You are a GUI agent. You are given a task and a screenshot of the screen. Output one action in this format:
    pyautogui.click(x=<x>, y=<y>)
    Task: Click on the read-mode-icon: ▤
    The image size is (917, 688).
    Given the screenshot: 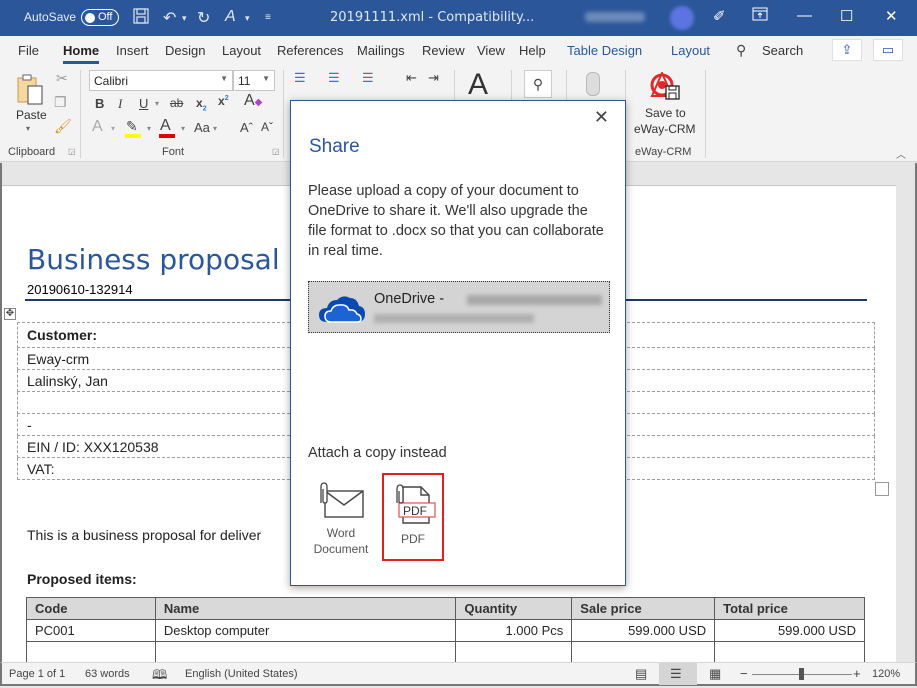 What is the action you would take?
    pyautogui.click(x=641, y=674)
    